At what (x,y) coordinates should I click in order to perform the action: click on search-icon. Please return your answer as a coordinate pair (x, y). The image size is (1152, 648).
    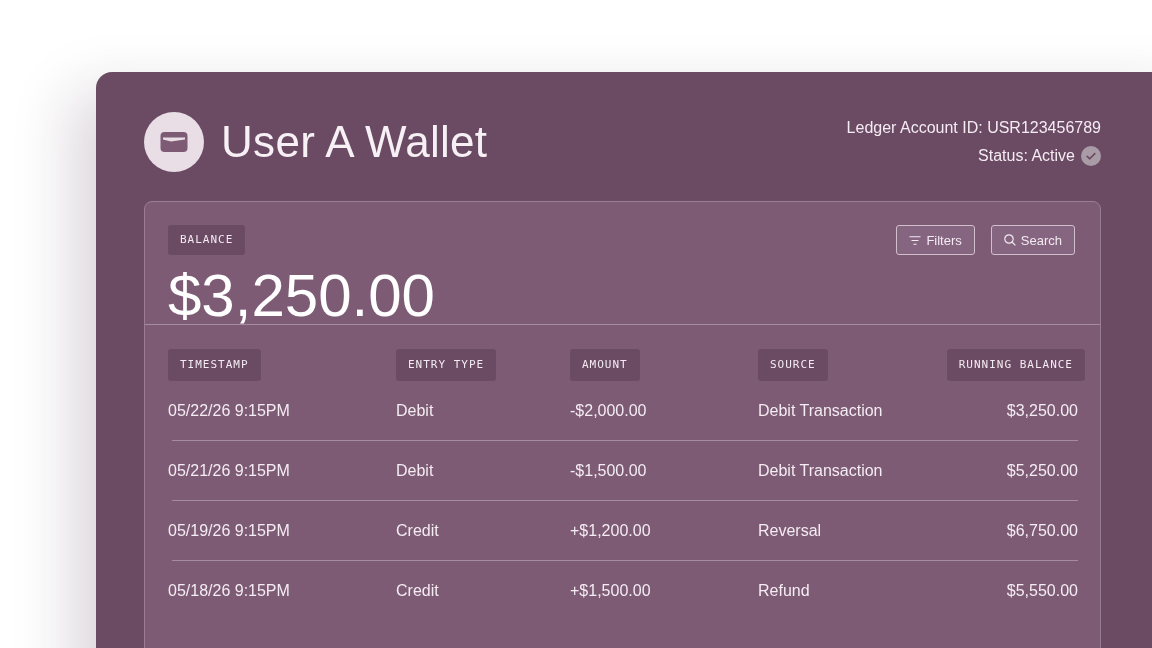
    Looking at the image, I should click on (1009, 240).